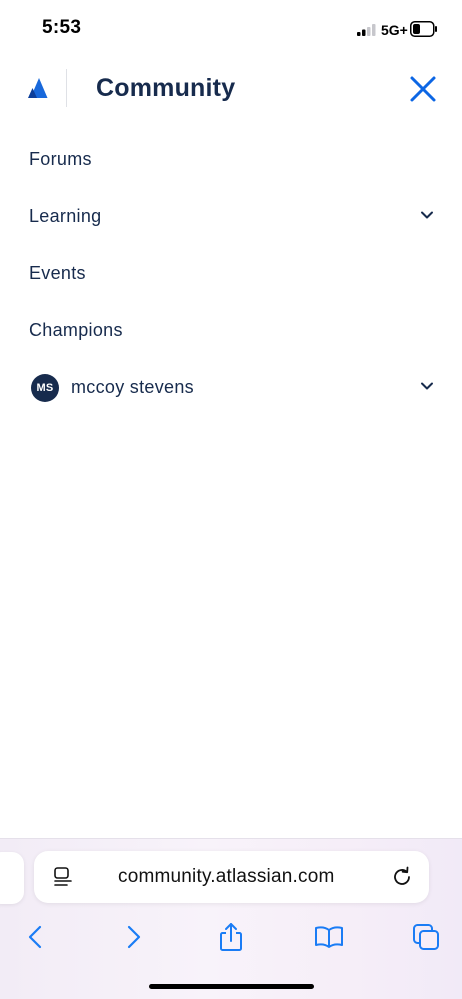  I want to click on back-button, so click(35, 937).